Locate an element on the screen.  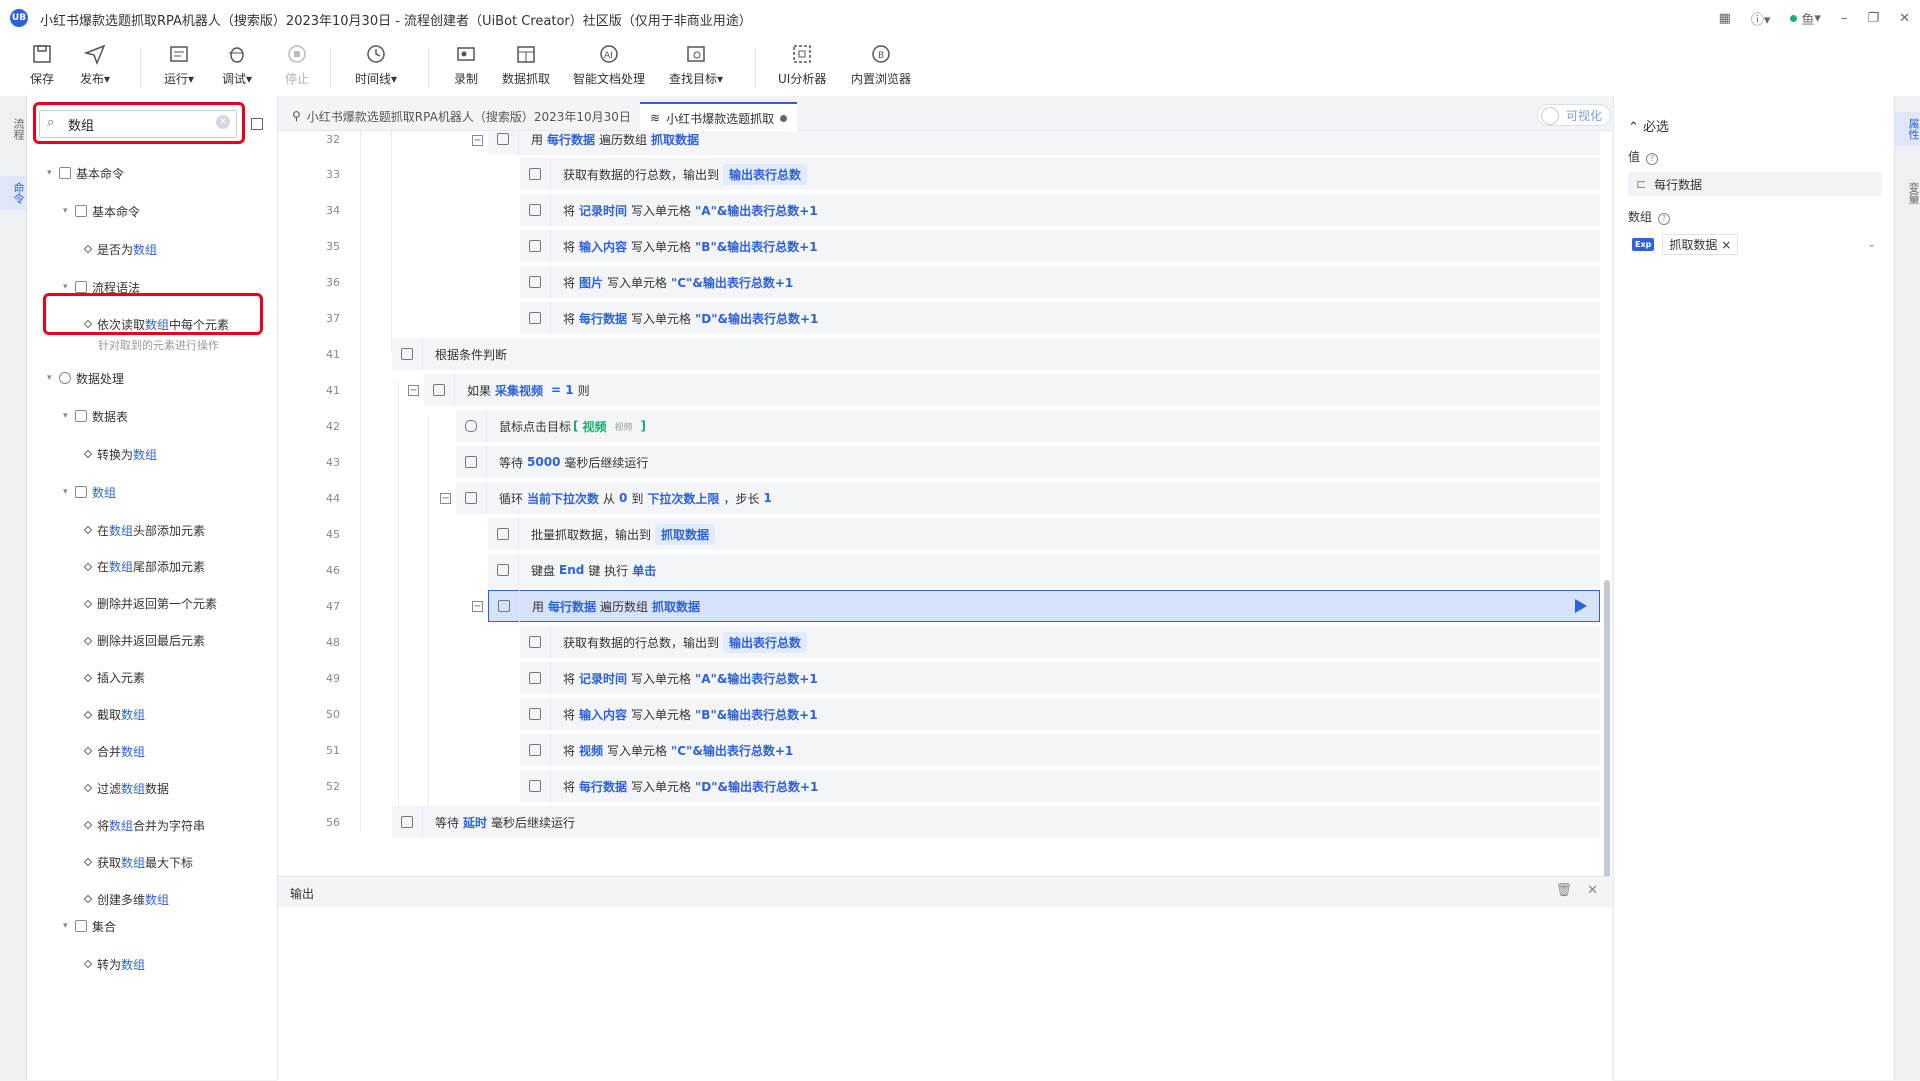
tree-datatable: ▾ 数据表 is located at coordinates (95, 416).